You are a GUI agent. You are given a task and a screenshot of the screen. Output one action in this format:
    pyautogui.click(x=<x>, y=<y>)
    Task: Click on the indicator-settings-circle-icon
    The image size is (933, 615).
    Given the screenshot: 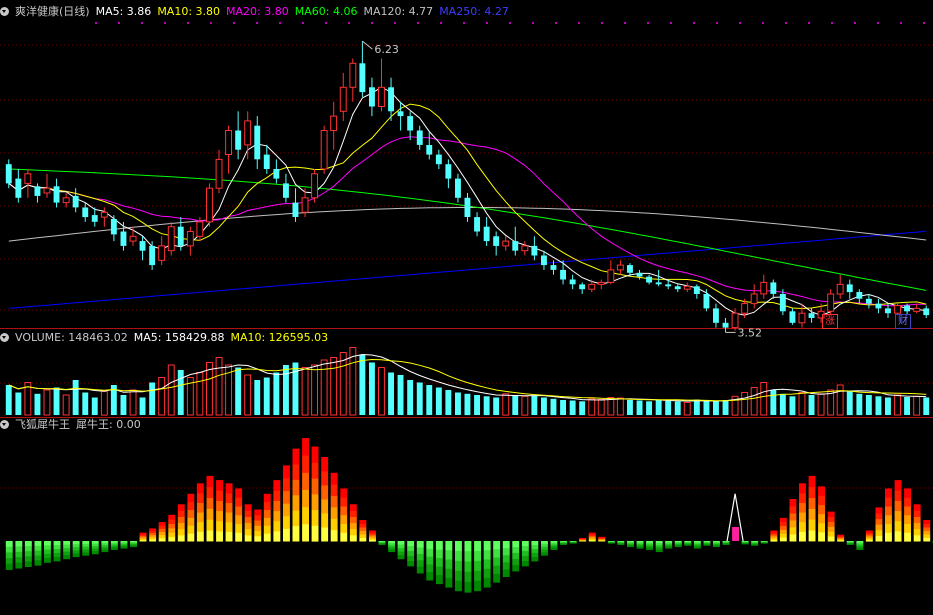 What is the action you would take?
    pyautogui.click(x=4, y=424)
    